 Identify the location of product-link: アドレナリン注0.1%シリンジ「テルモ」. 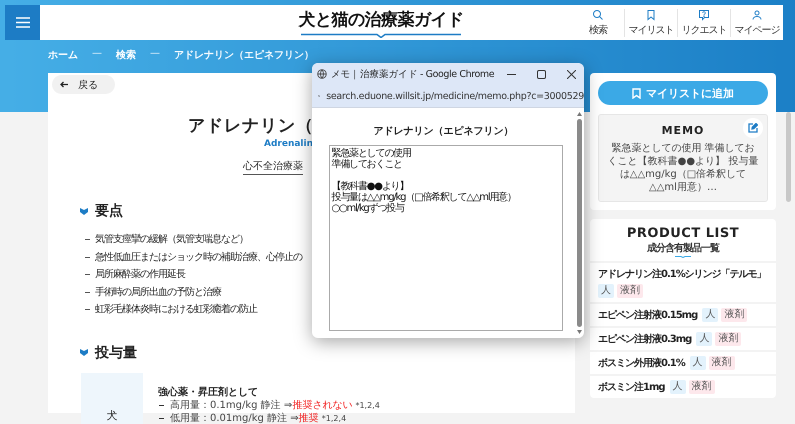
(682, 274).